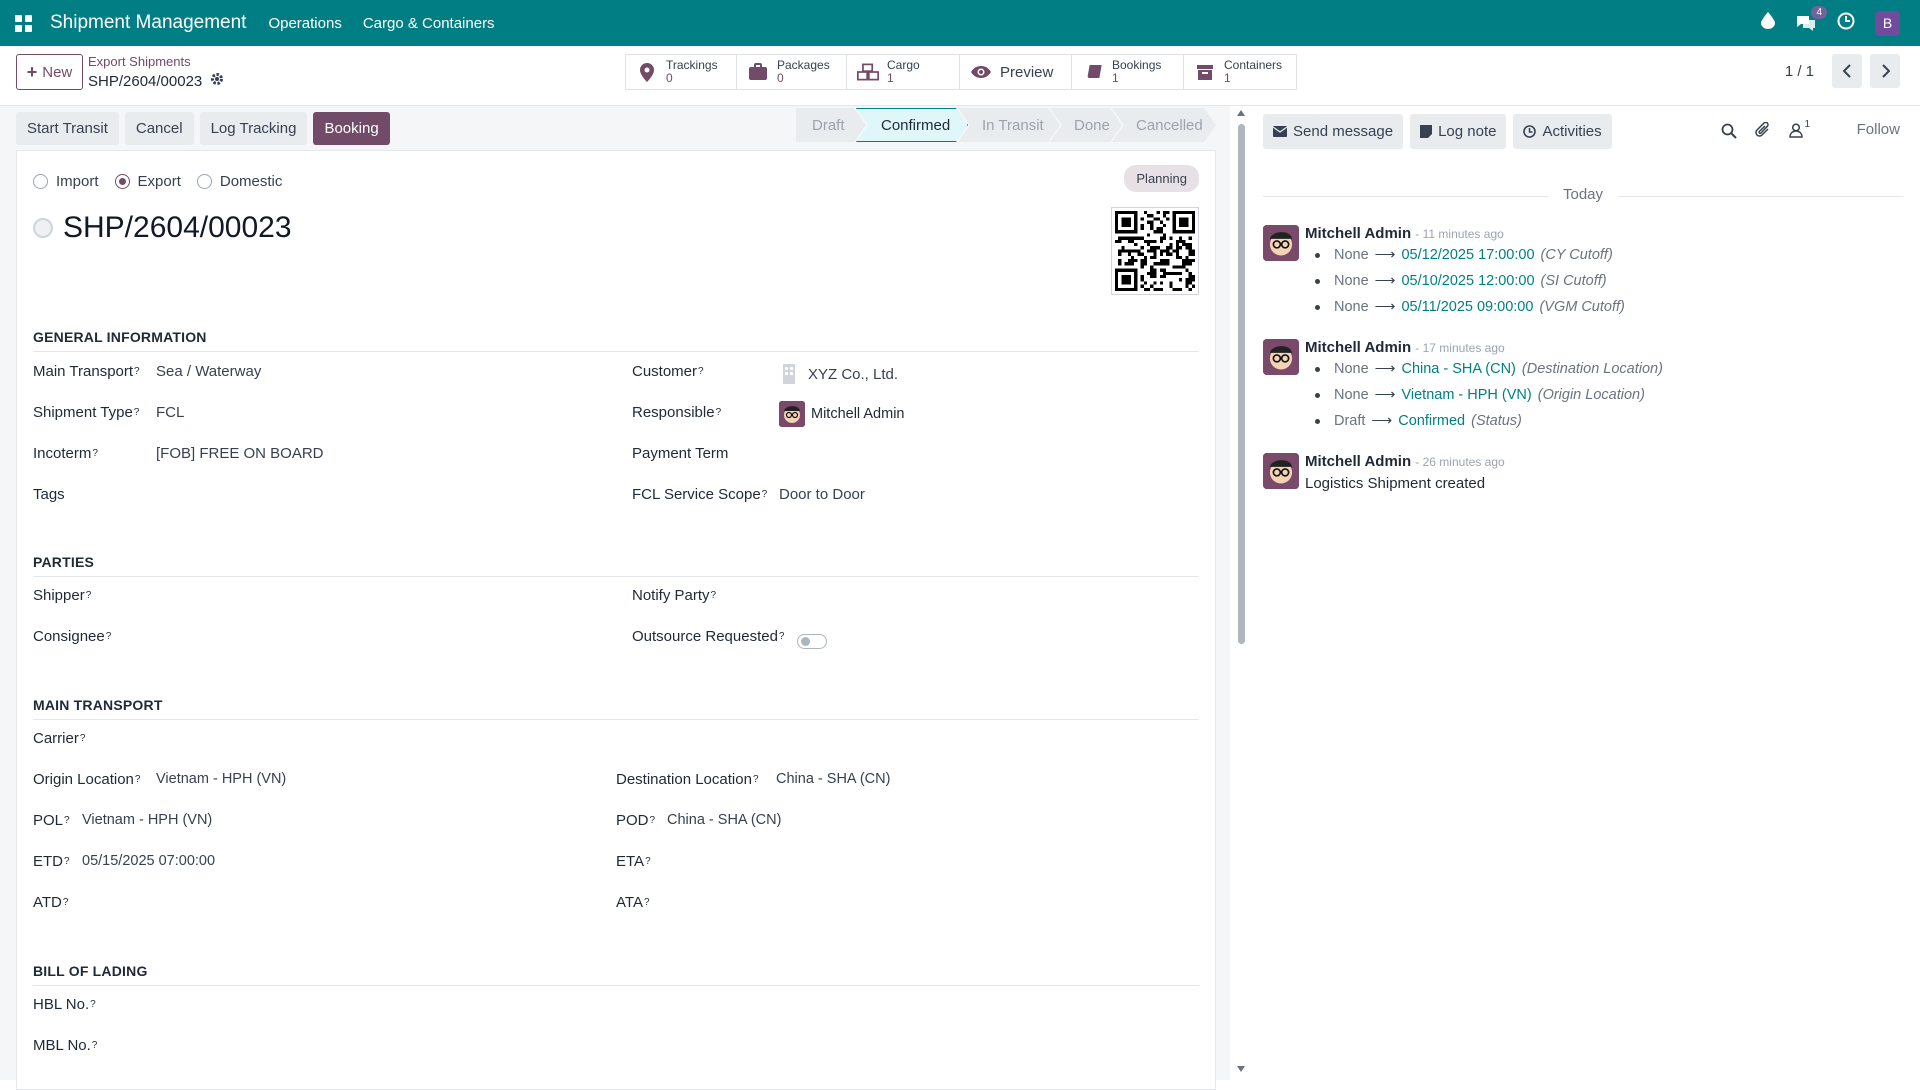 Image resolution: width=1920 pixels, height=1090 pixels. What do you see at coordinates (66, 181) in the screenshot?
I see `radio-import: Import` at bounding box center [66, 181].